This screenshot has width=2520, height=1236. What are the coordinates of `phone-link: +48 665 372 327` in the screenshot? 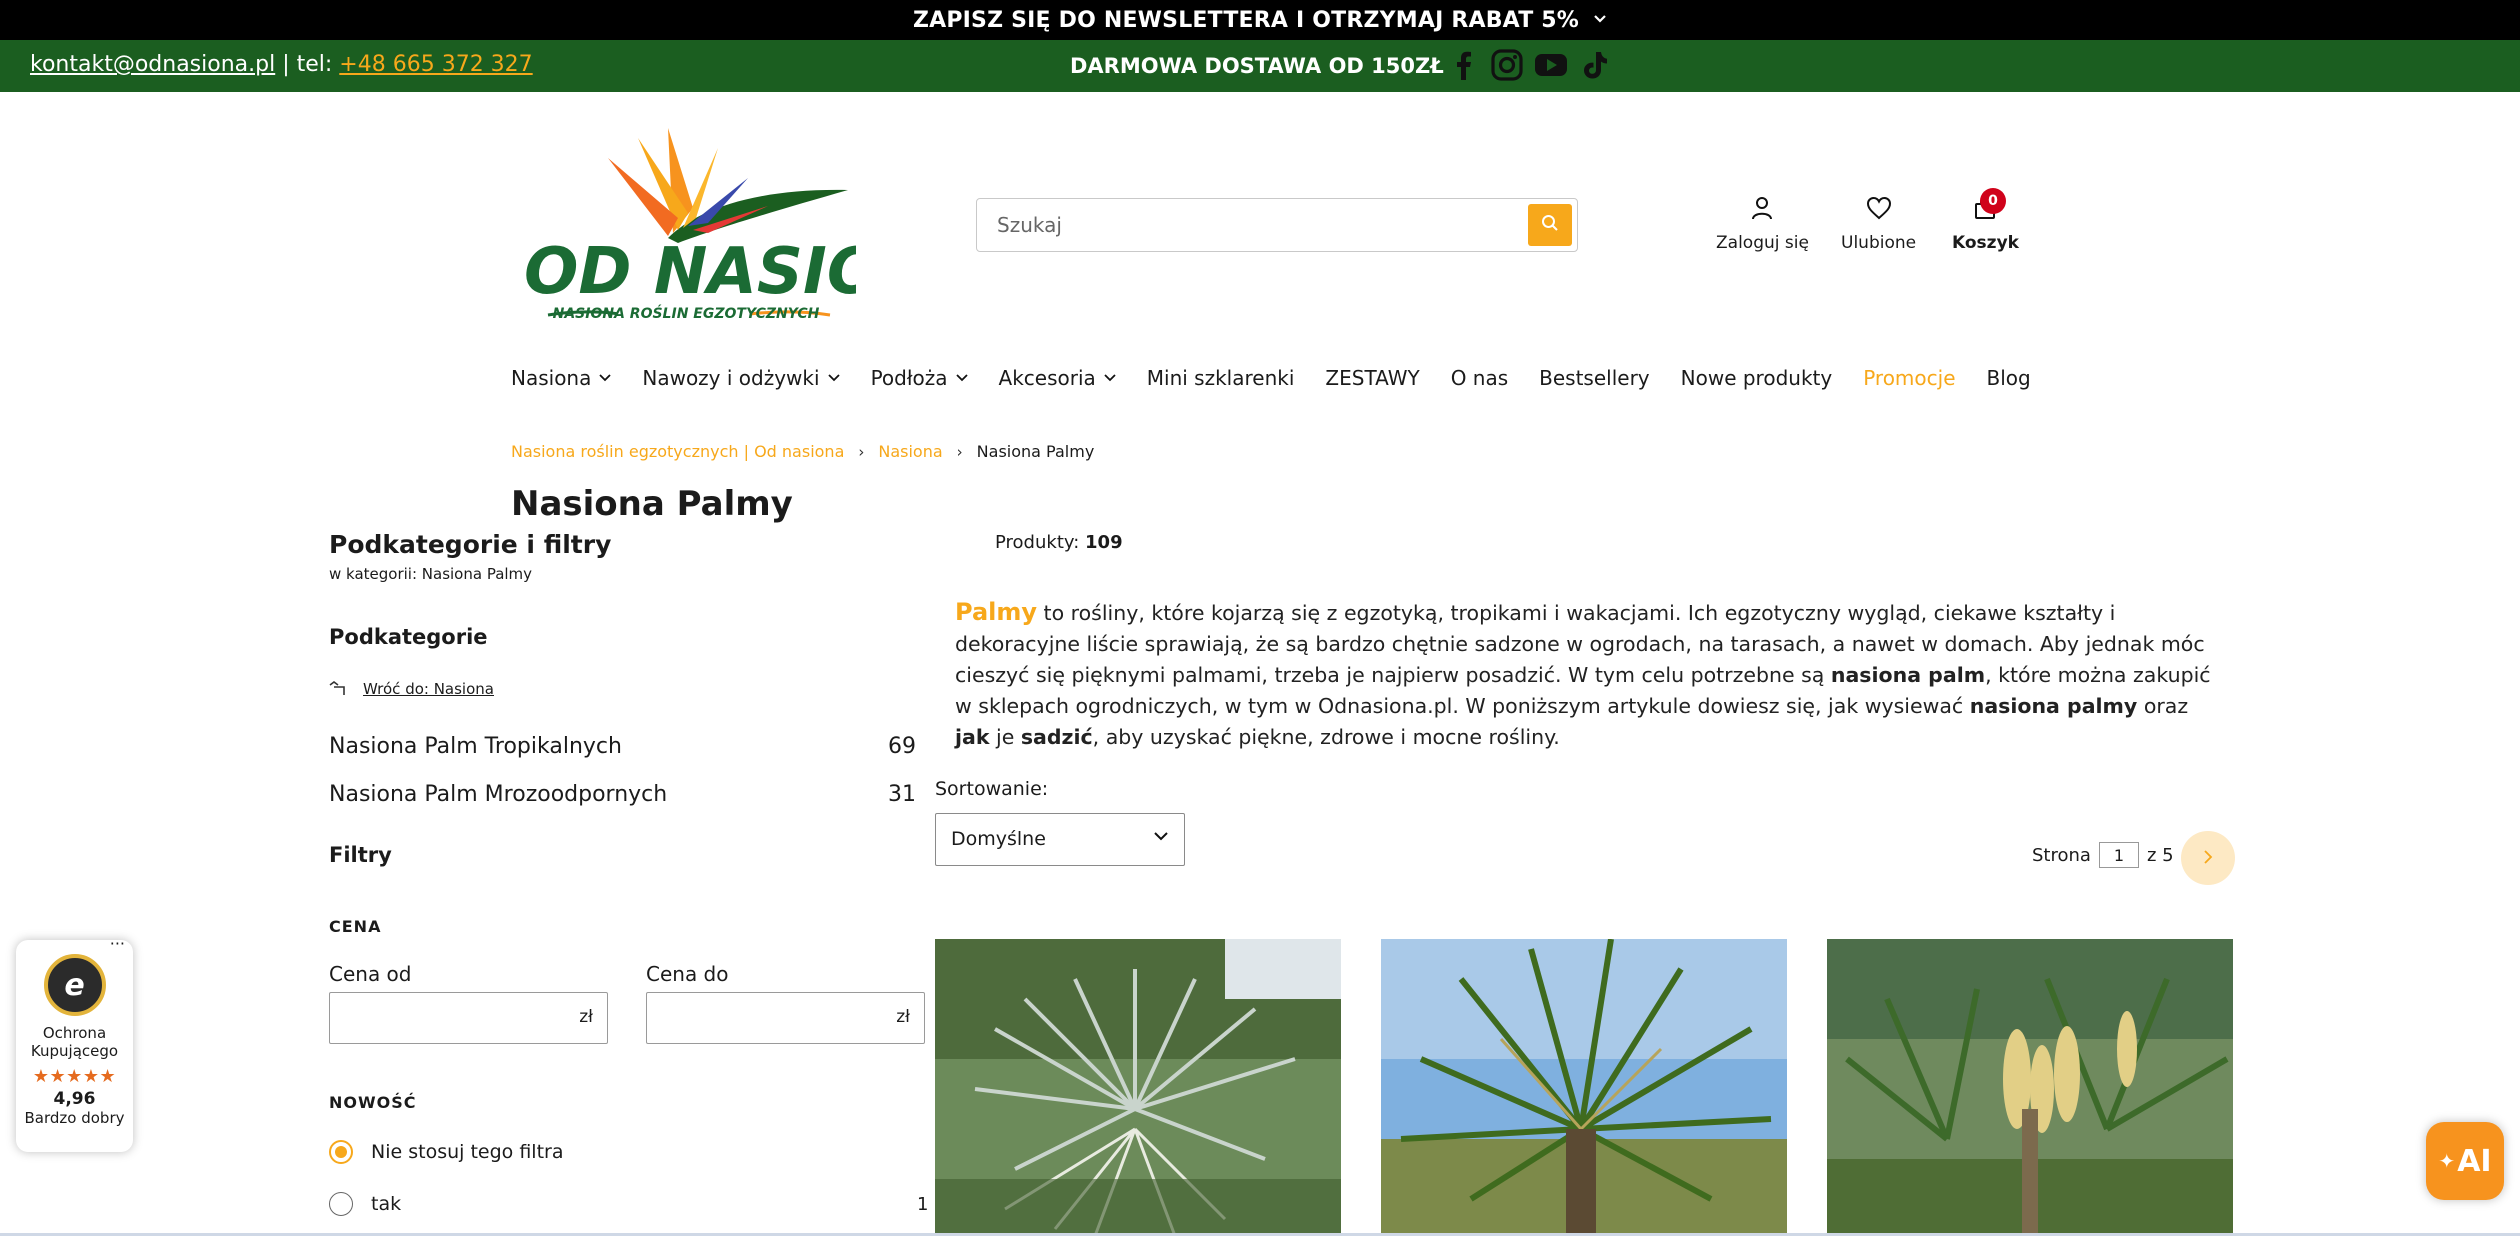 It's located at (435, 64).